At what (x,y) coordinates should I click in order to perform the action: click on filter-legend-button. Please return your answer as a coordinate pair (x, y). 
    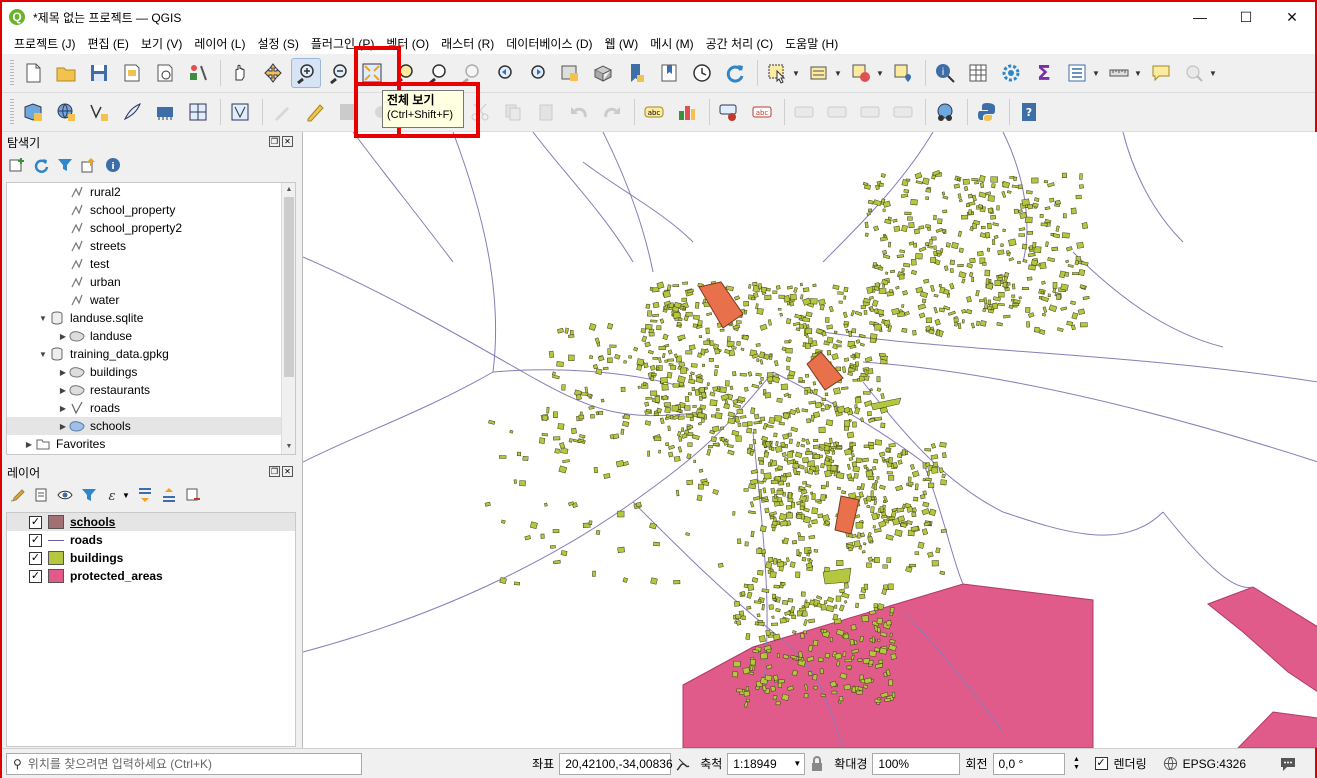
    Looking at the image, I should click on (89, 495).